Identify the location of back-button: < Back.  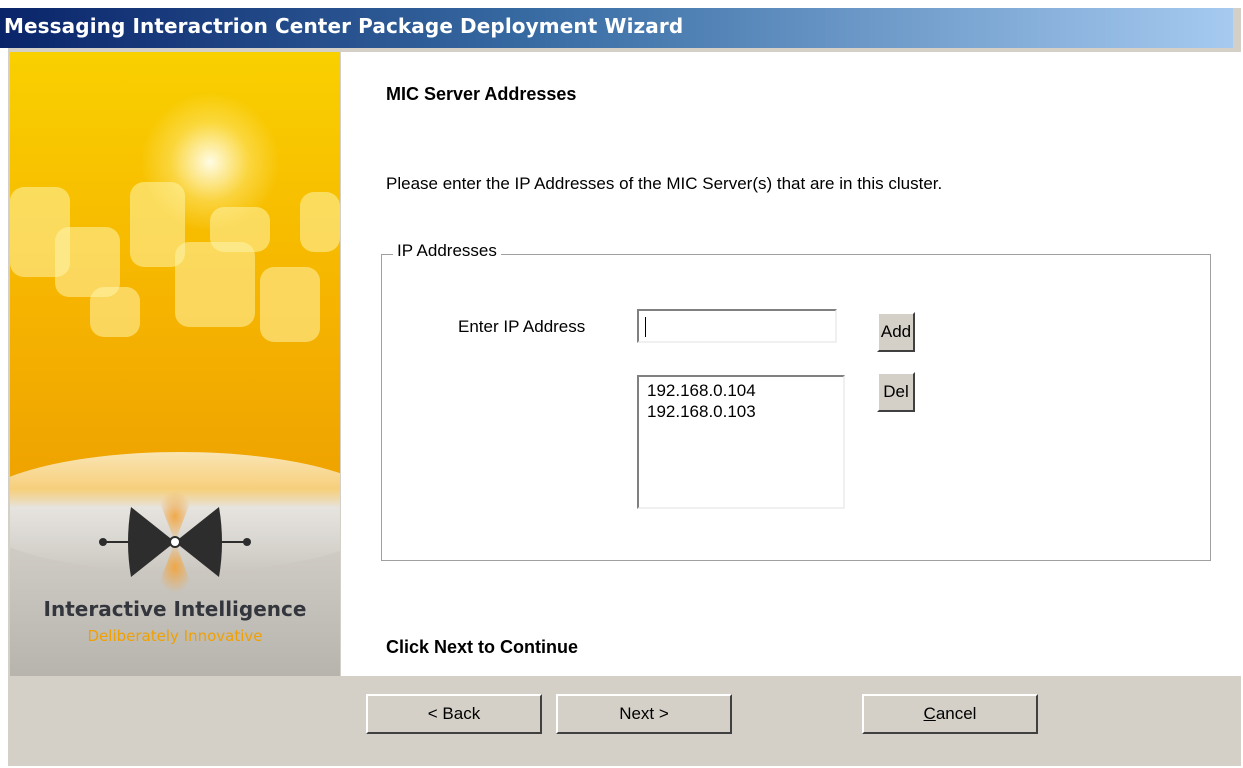
(454, 714).